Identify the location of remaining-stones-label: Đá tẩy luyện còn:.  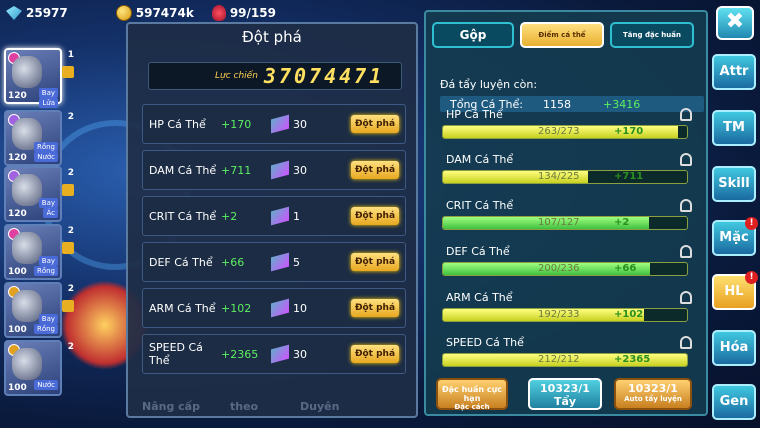
(489, 84).